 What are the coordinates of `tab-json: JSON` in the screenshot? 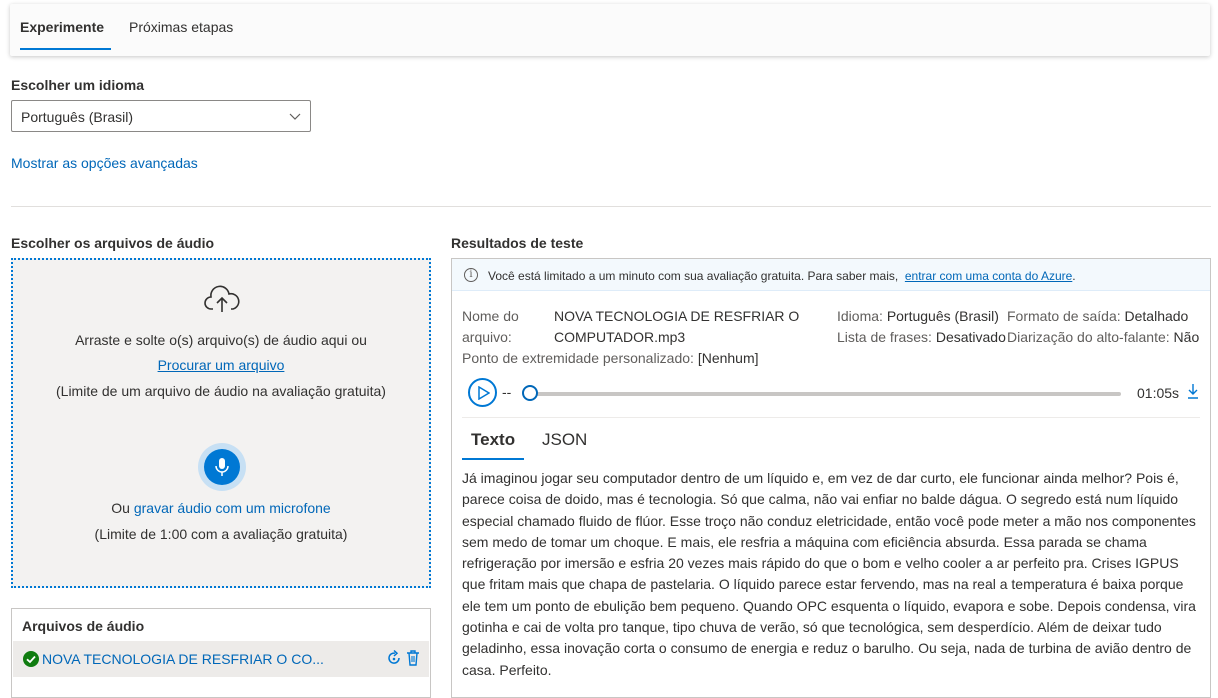 It's located at (564, 440).